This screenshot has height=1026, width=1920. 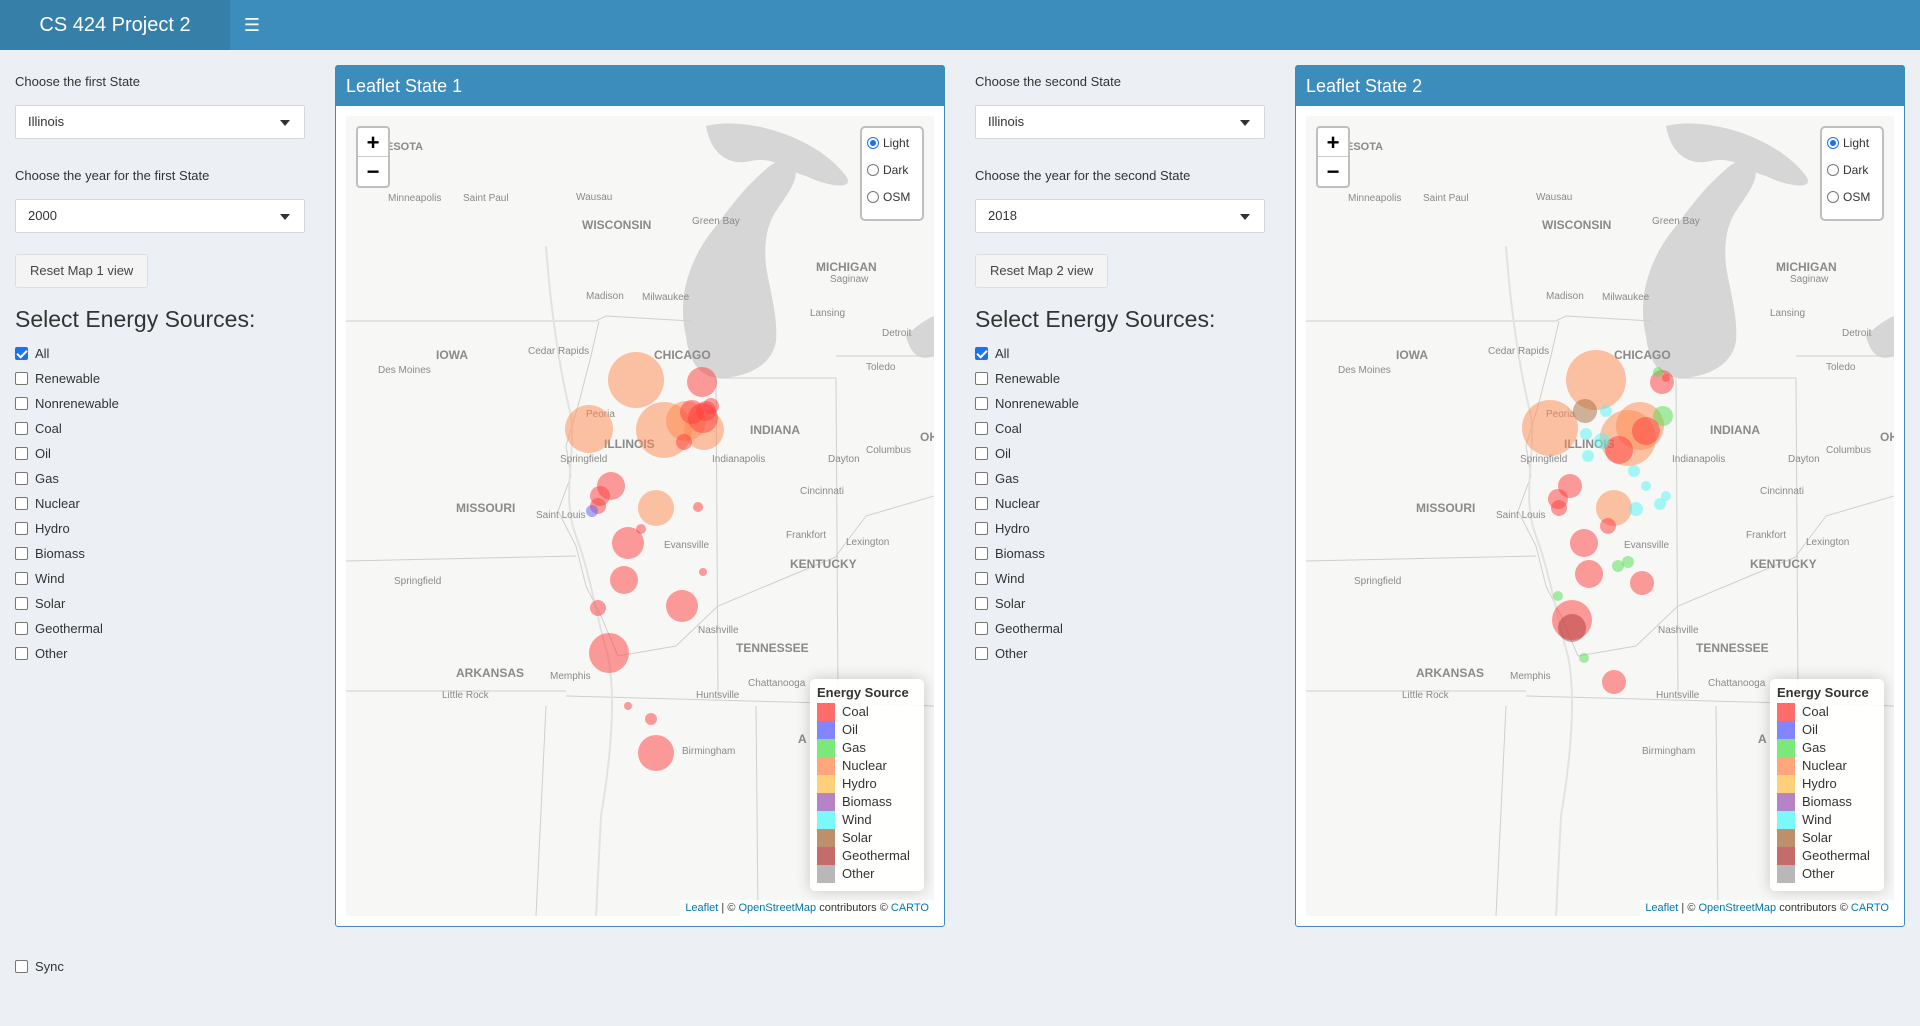 I want to click on source-checkbox-nonrenewable: Nonrenewable, so click(x=67, y=405).